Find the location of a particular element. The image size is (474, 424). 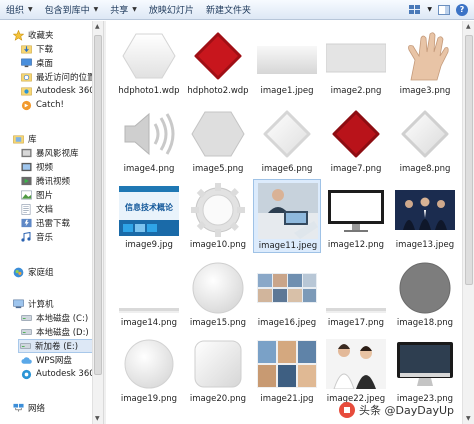

file-tile: image12.png is located at coordinates (356, 216).